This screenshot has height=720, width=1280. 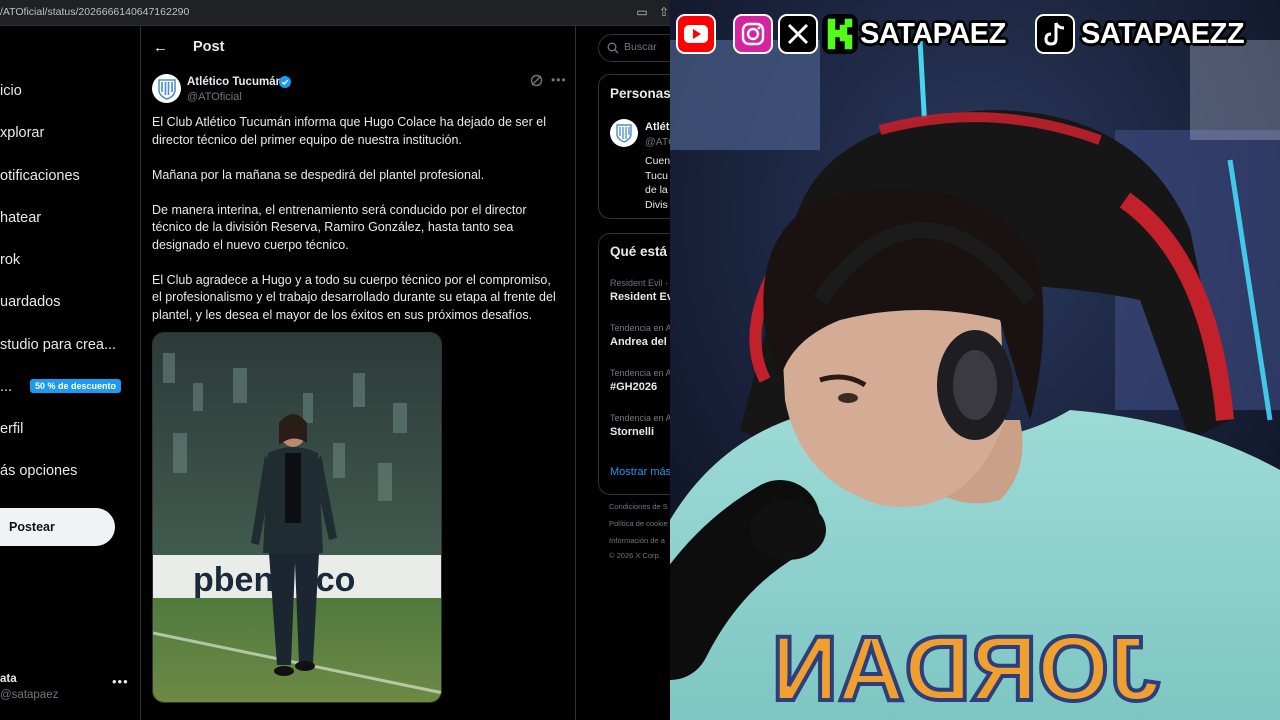 What do you see at coordinates (209, 47) in the screenshot?
I see `page-title: Post` at bounding box center [209, 47].